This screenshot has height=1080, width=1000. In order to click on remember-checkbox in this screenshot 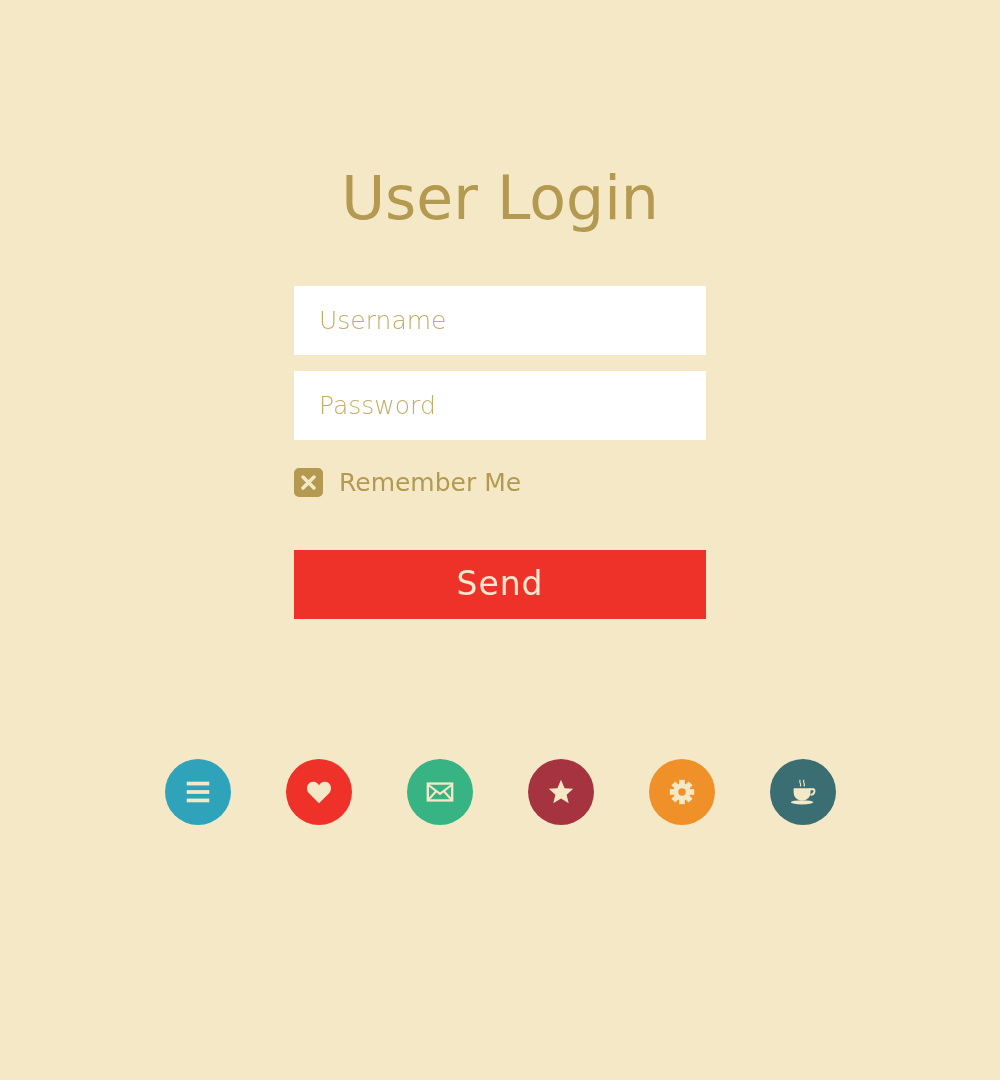, I will do `click(308, 483)`.